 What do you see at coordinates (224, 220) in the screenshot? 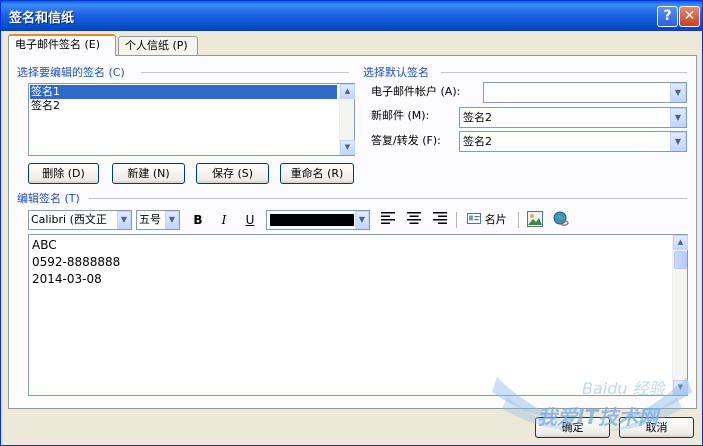
I see `italic-button: I` at bounding box center [224, 220].